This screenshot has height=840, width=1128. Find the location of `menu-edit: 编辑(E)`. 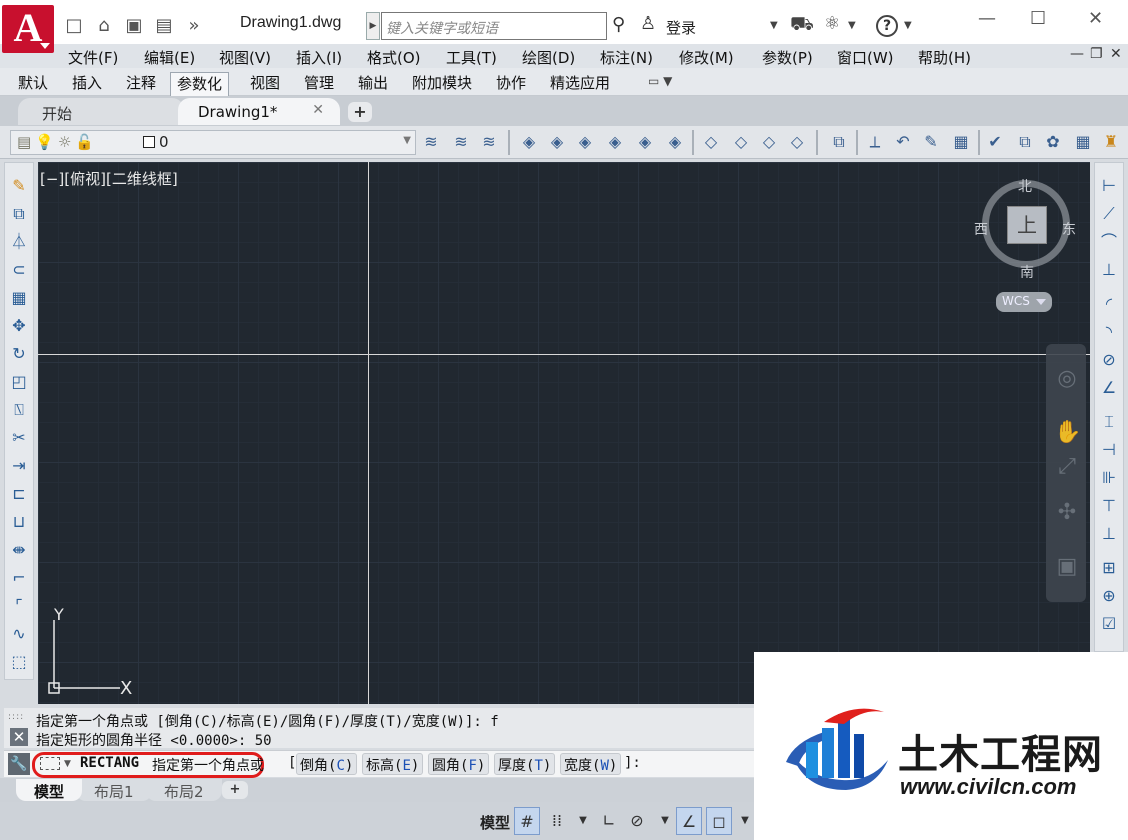

menu-edit: 编辑(E) is located at coordinates (169, 57).